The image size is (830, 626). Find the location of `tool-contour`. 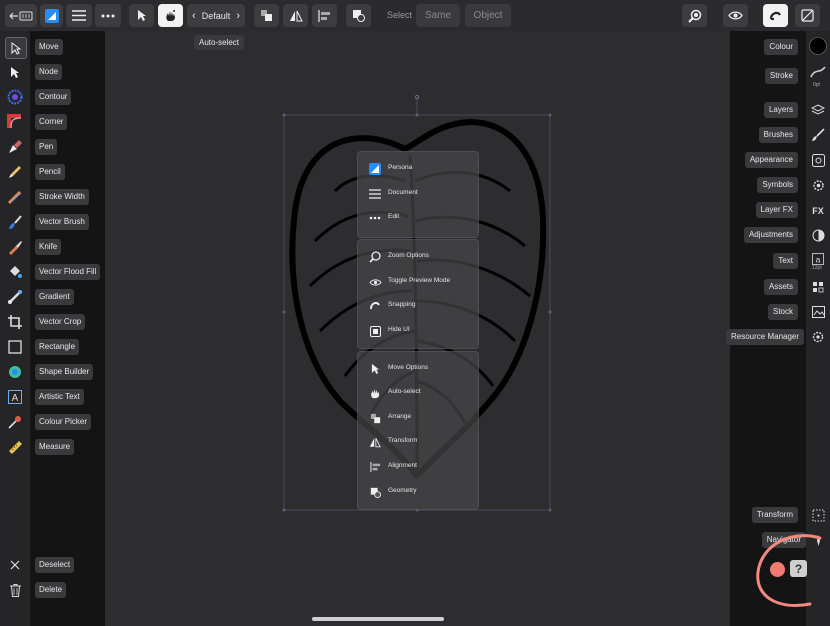

tool-contour is located at coordinates (15, 97).